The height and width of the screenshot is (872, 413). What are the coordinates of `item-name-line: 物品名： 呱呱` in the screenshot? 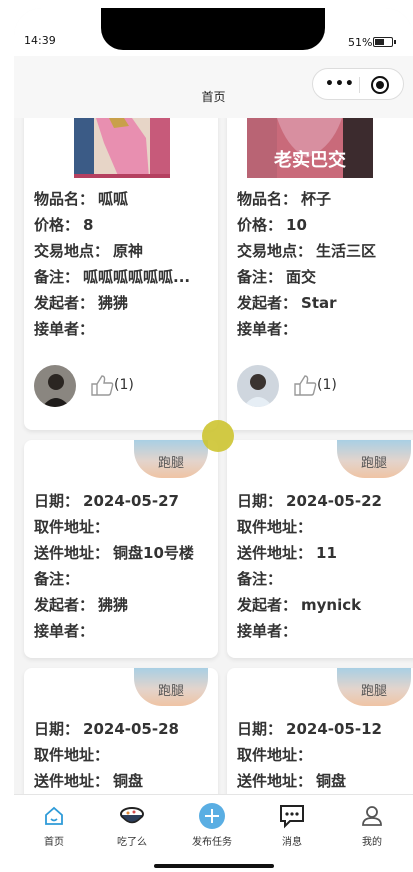 It's located at (124, 198).